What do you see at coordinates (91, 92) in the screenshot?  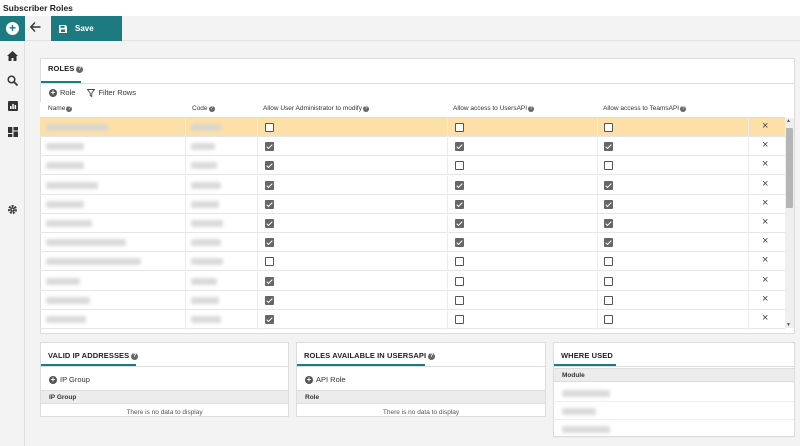 I see `filter-icon` at bounding box center [91, 92].